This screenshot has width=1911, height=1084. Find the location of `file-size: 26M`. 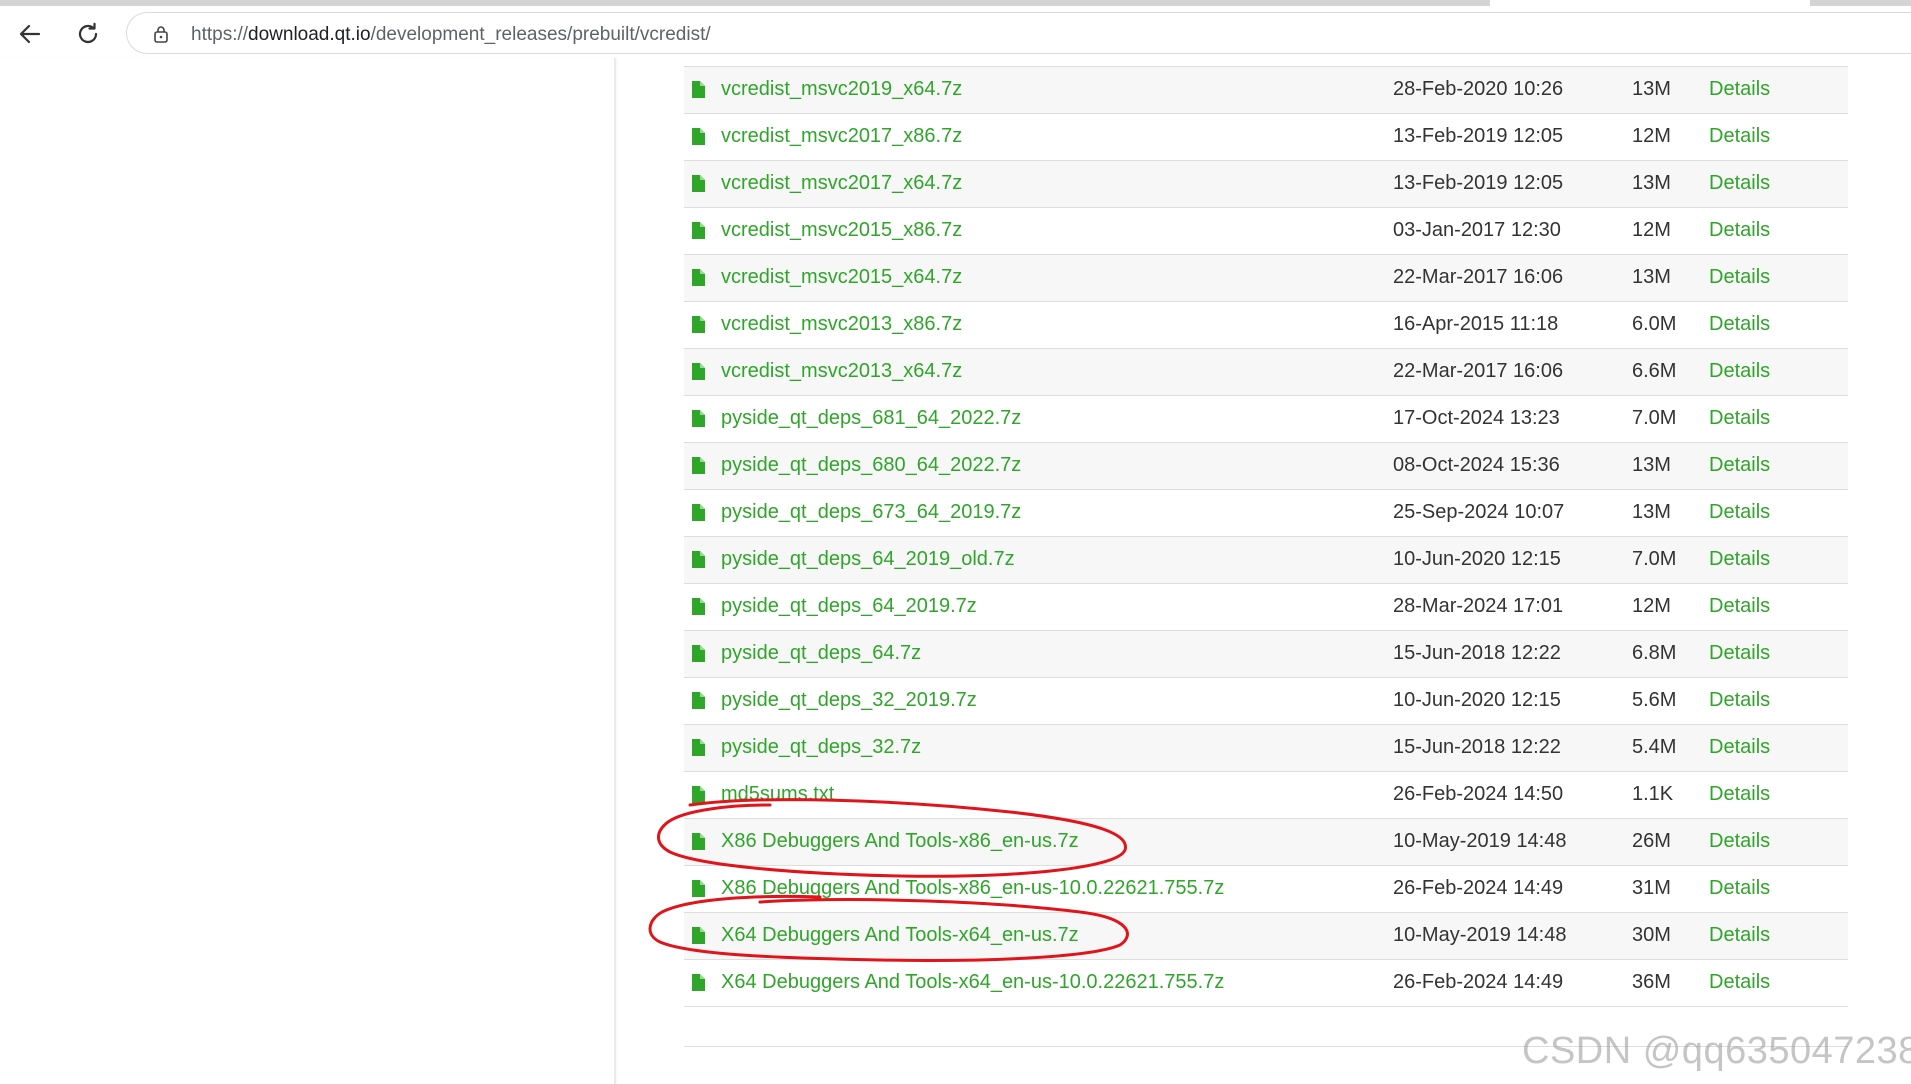

file-size: 26M is located at coordinates (1651, 841).